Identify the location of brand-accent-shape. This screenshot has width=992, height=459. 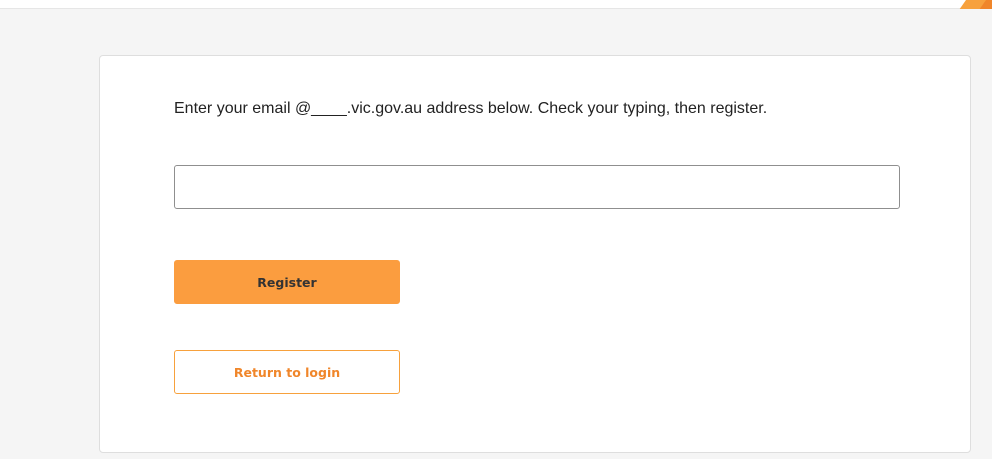
(970, 4).